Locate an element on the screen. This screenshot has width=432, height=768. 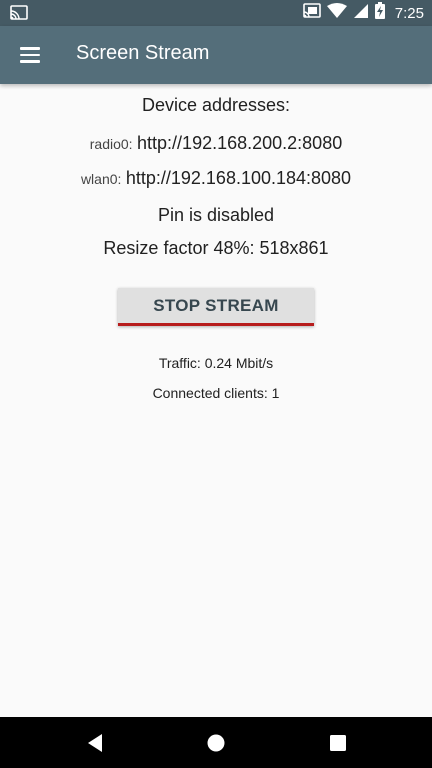
addresses-title: Device addresses: is located at coordinates (216, 105).